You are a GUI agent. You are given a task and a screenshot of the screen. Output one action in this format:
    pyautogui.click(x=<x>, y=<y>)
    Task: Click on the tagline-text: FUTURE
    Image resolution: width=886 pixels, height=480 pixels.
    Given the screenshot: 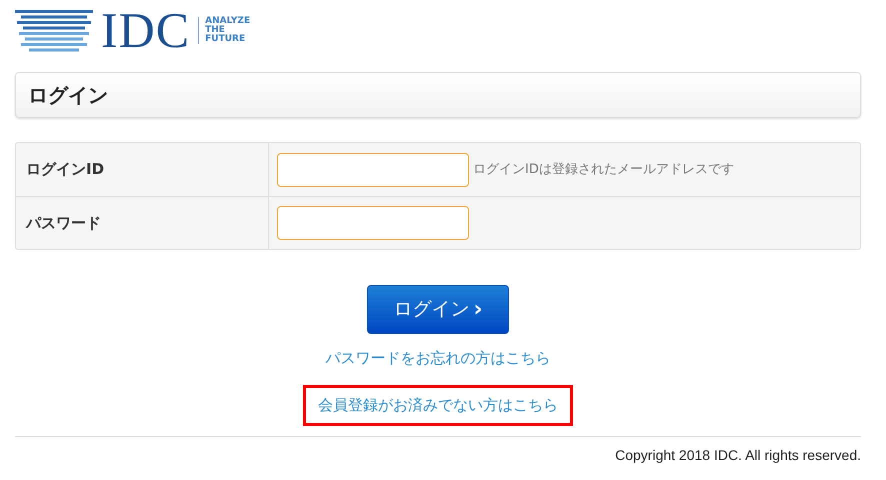 What is the action you would take?
    pyautogui.click(x=225, y=39)
    